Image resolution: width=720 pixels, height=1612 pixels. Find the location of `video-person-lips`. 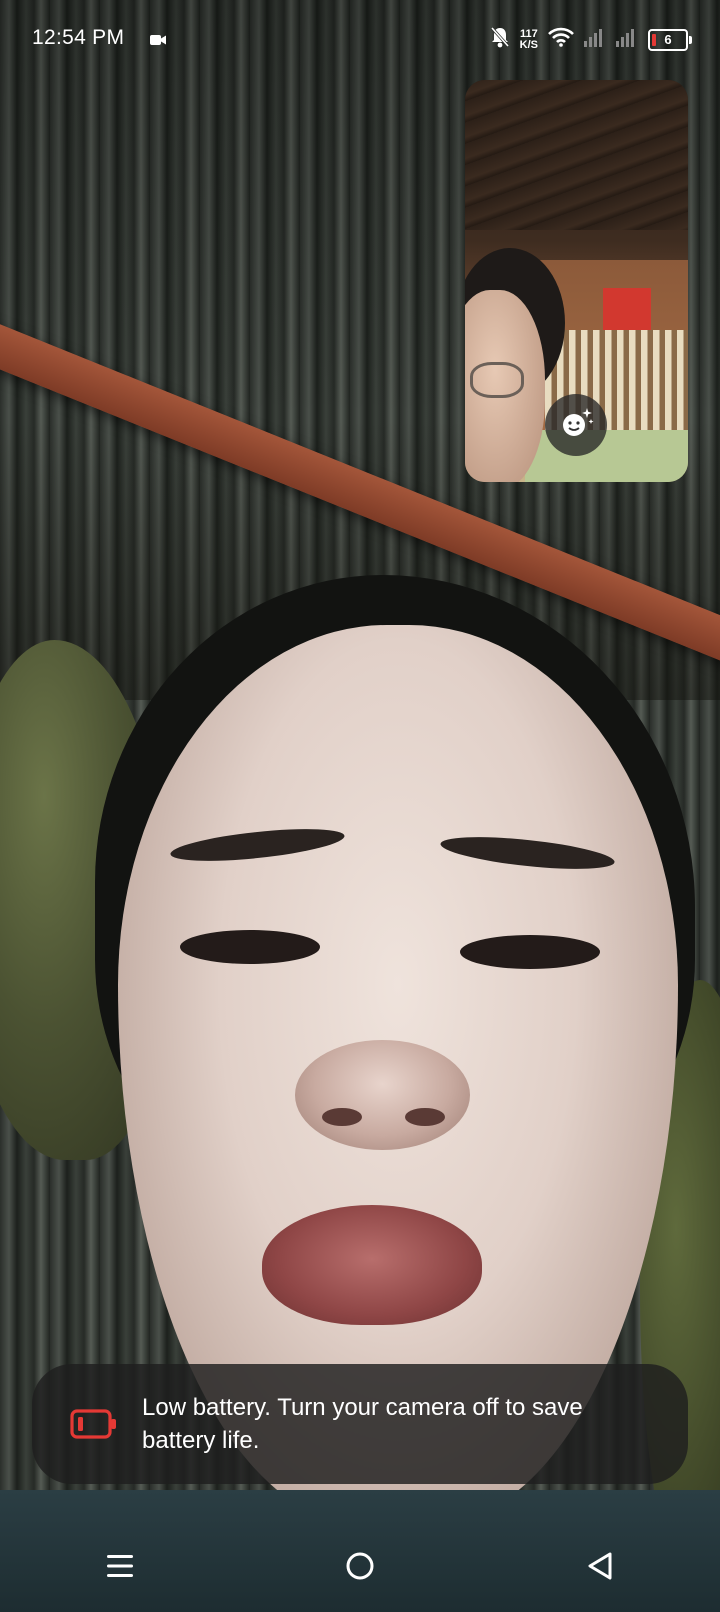

video-person-lips is located at coordinates (372, 1265).